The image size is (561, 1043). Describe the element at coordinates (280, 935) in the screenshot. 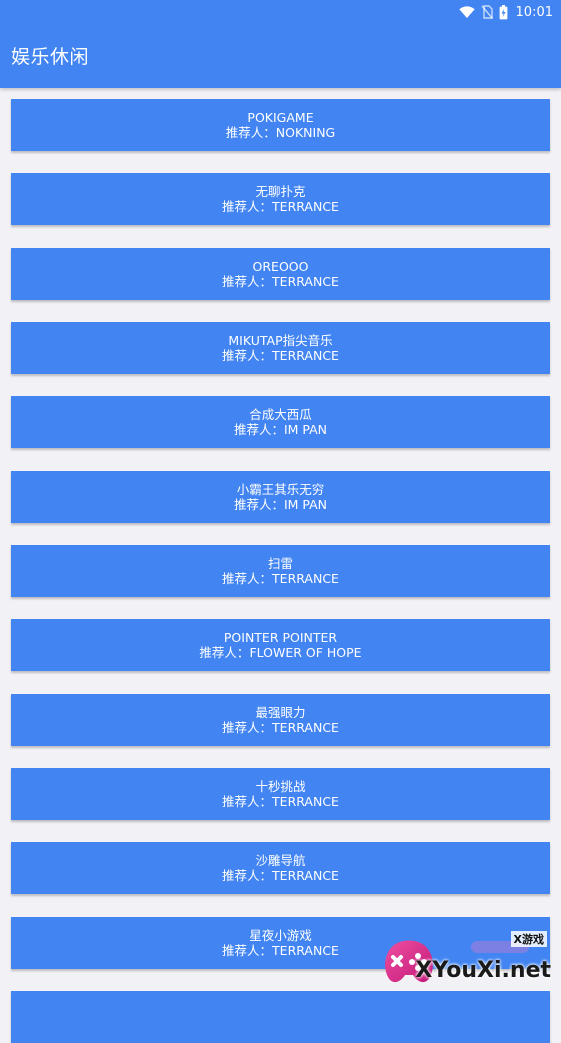

I see `item-title: 星夜小游戏` at that location.